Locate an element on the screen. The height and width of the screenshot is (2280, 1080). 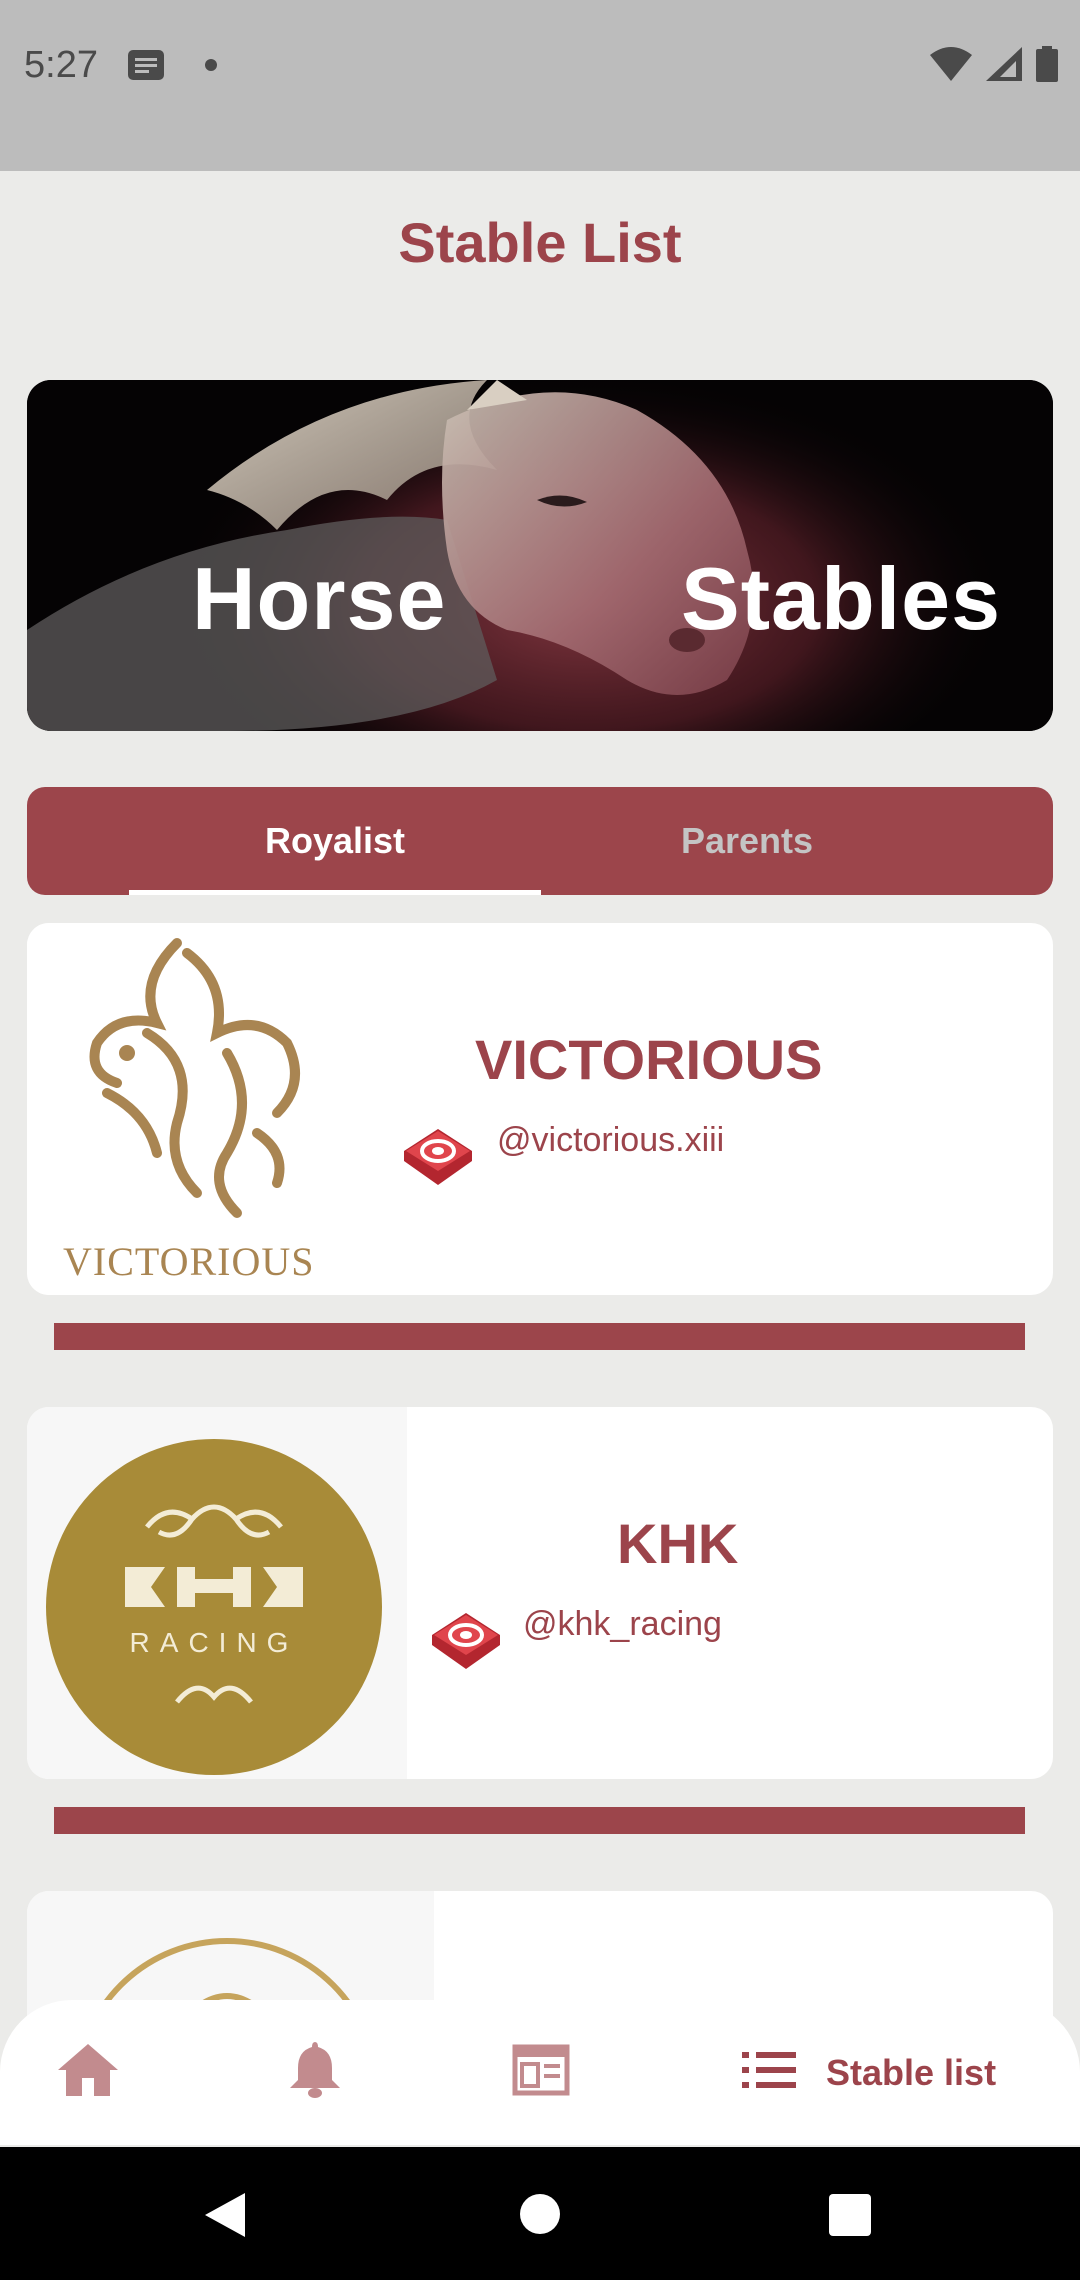
bottom-navigation: Stable list is located at coordinates (540, 2072).